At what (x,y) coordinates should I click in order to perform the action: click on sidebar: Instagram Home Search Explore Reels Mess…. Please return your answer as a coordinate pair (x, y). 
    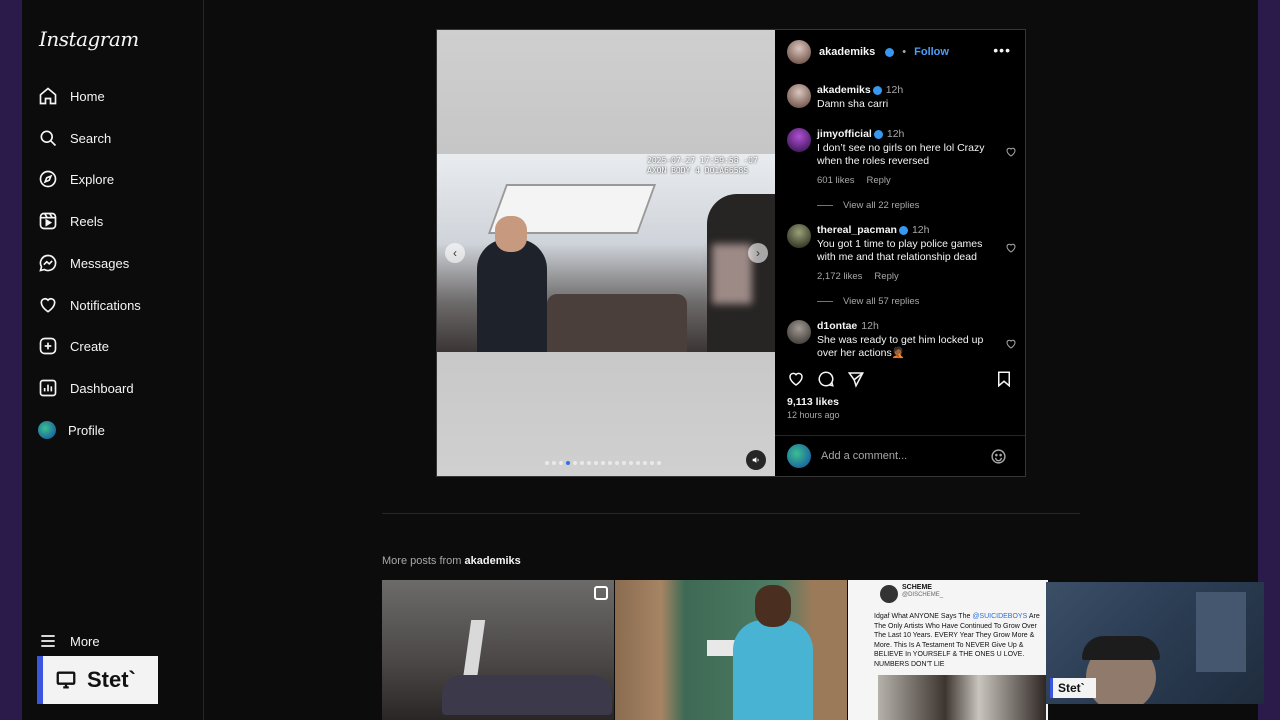
    Looking at the image, I should click on (113, 360).